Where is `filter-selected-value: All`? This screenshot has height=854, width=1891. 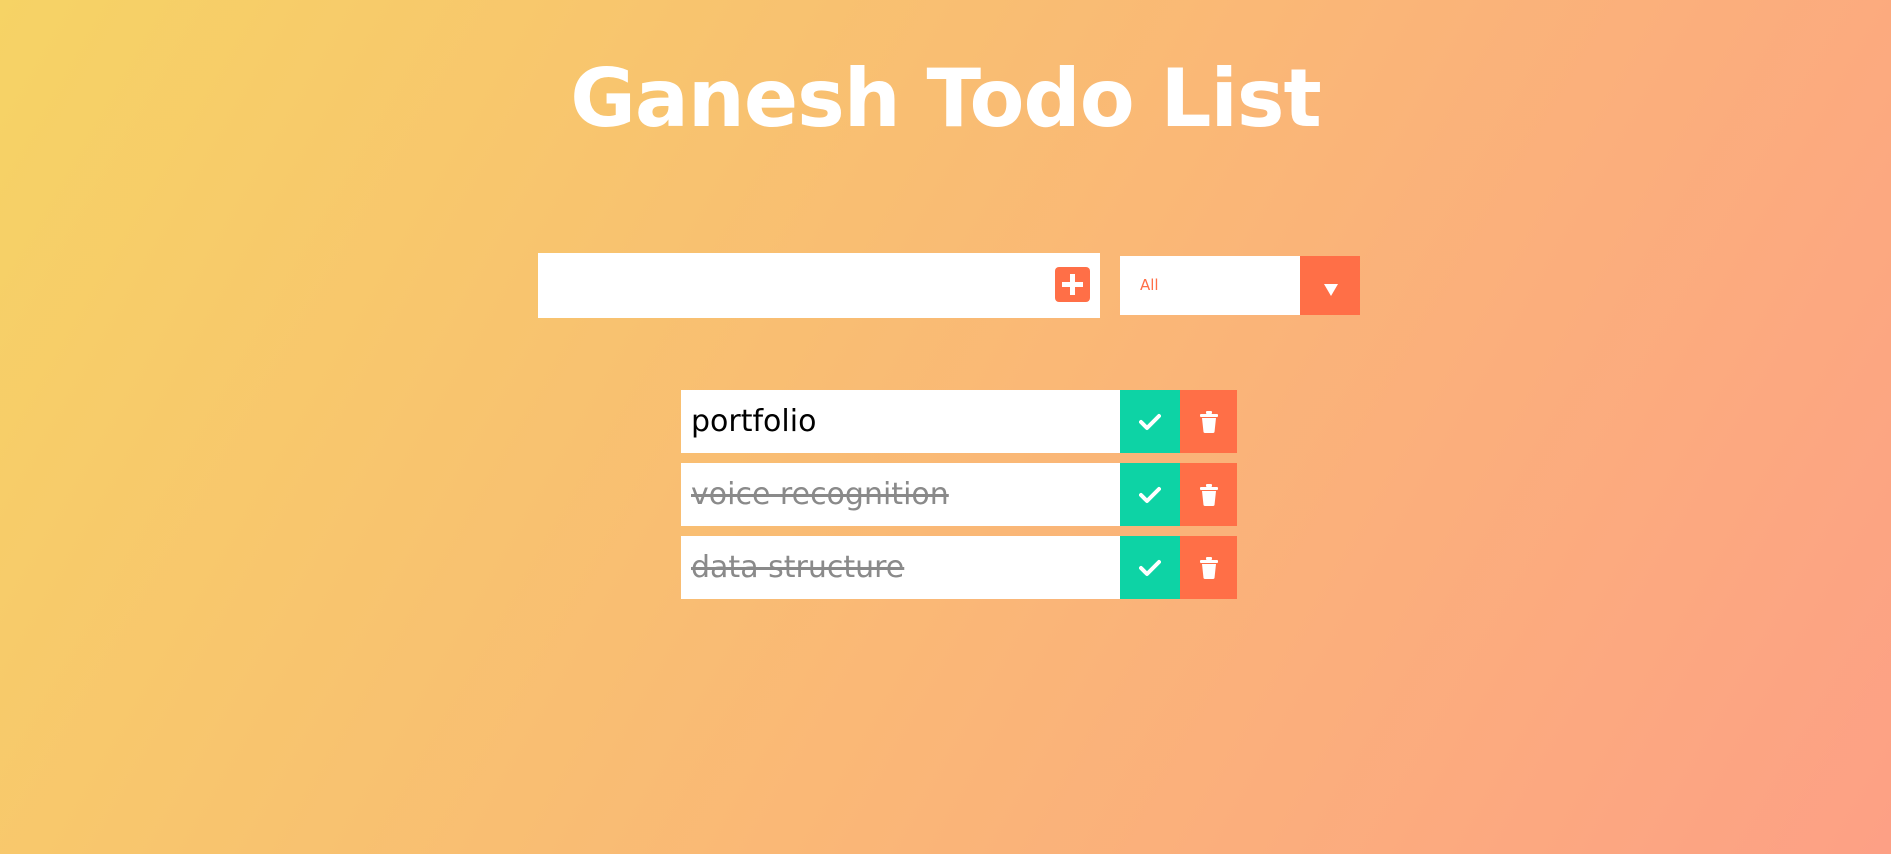
filter-selected-value: All is located at coordinates (1149, 285).